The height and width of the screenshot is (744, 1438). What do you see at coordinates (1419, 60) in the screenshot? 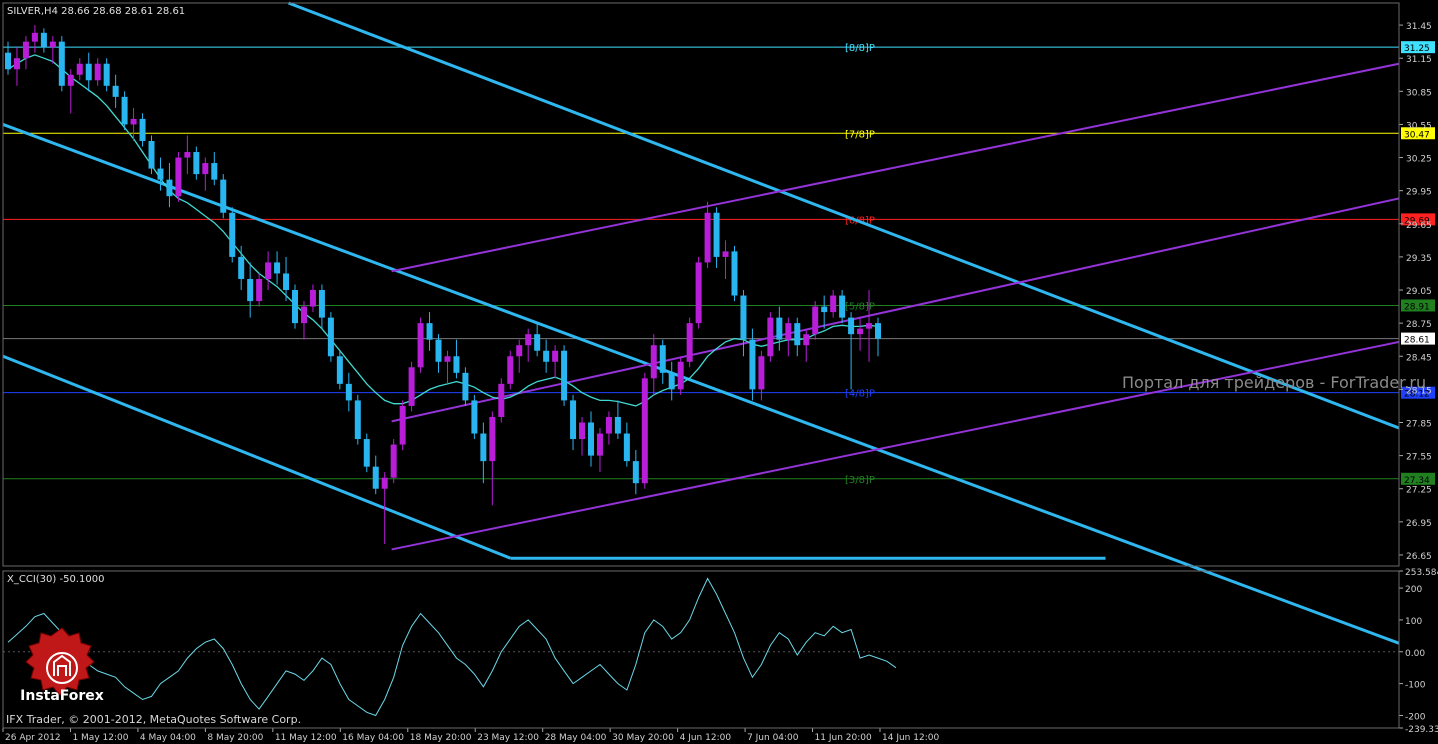
I see `price-axis-label: 31.15` at bounding box center [1419, 60].